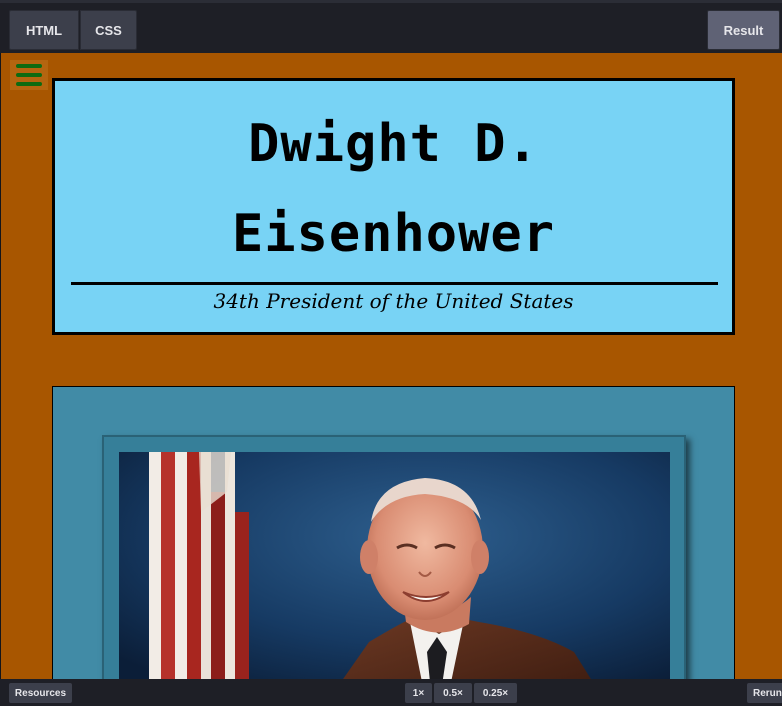  What do you see at coordinates (495, 693) in the screenshot?
I see `zoom-quarter-button: 0.25×` at bounding box center [495, 693].